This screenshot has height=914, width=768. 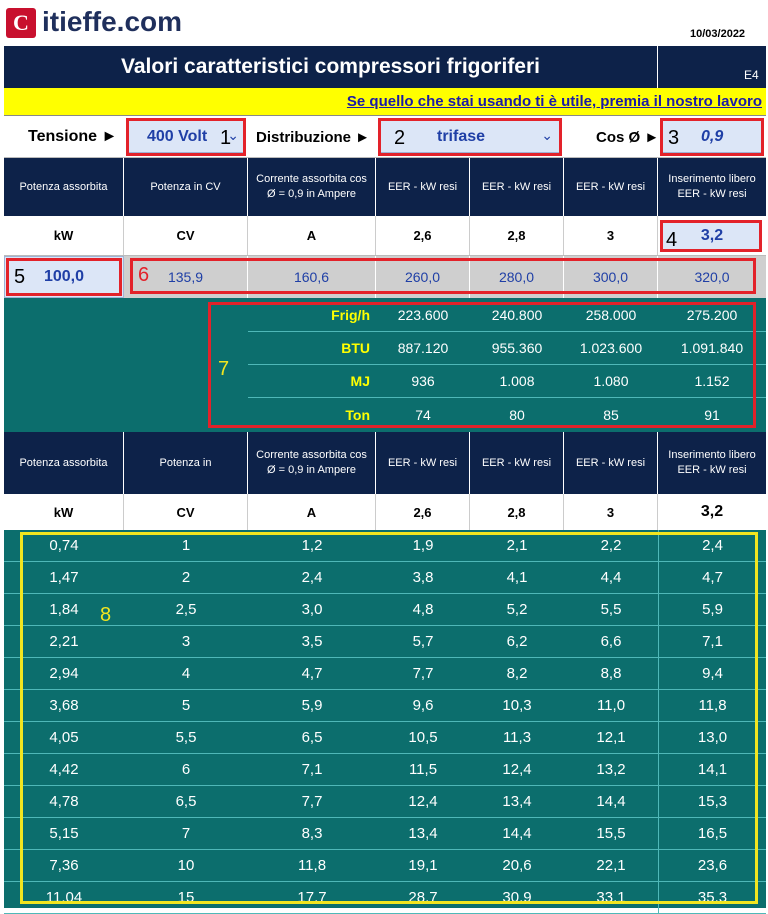 I want to click on table-cell: 5,15, so click(x=64, y=833).